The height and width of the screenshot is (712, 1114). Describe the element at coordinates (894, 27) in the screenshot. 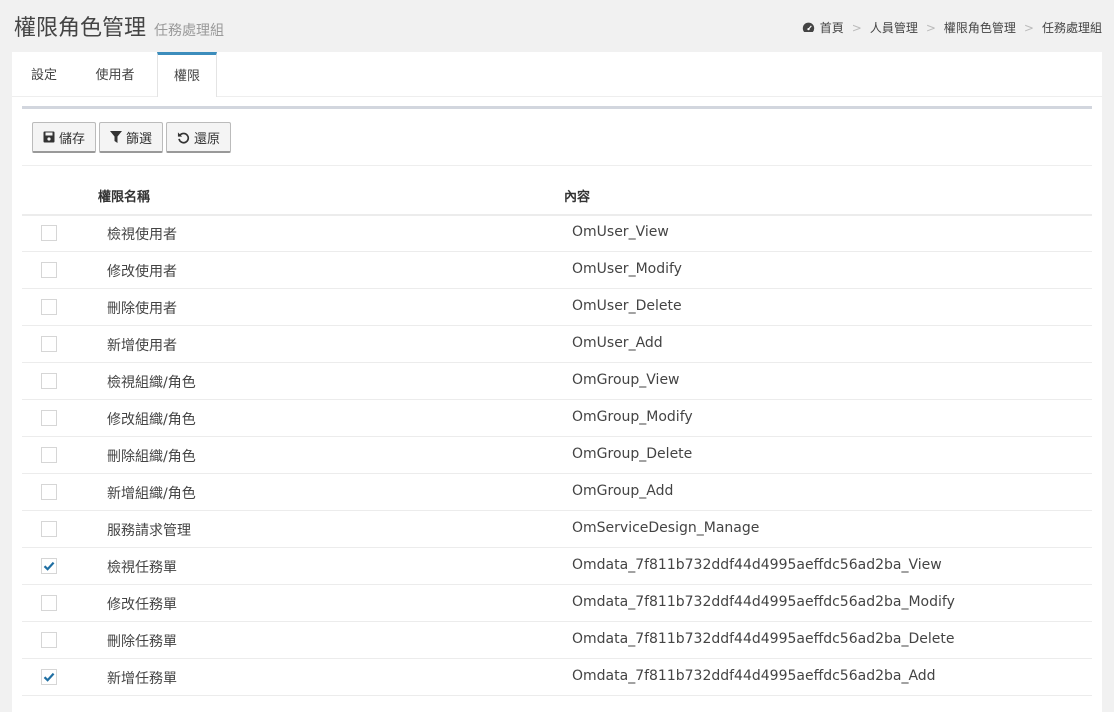

I see `breadcrumb-personnel: 人員管理` at that location.